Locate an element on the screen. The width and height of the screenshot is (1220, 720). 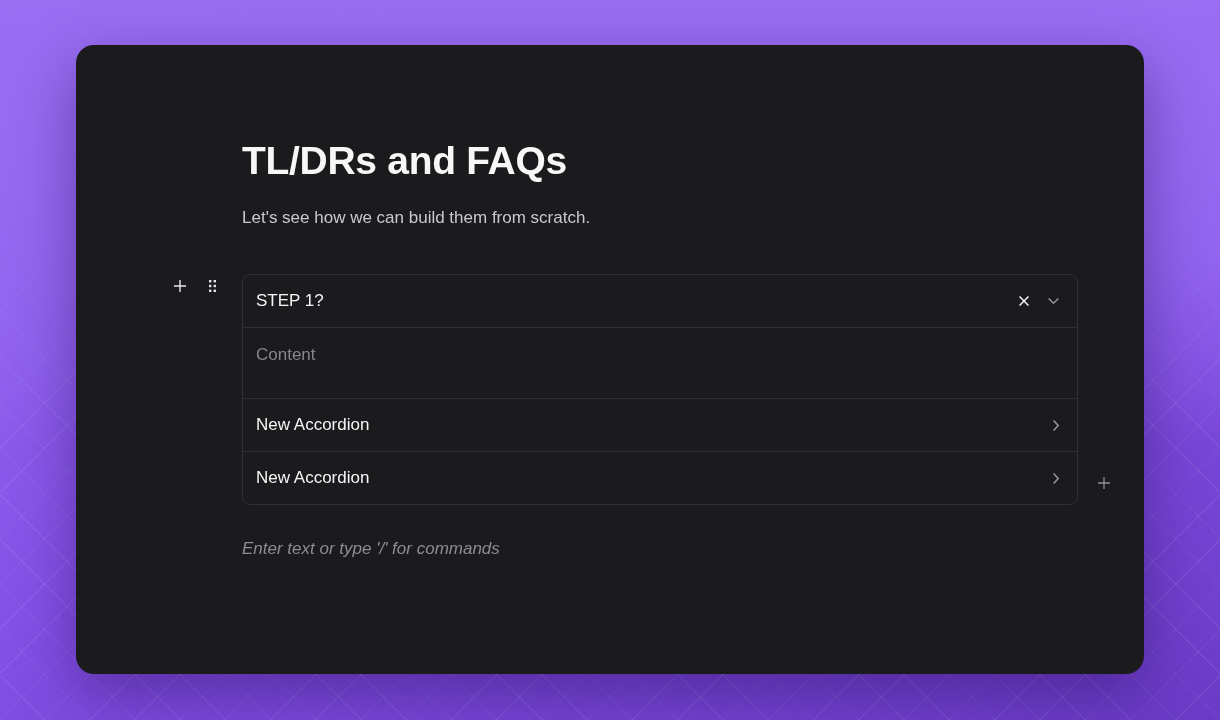
drag-handle-icon is located at coordinates (212, 286).